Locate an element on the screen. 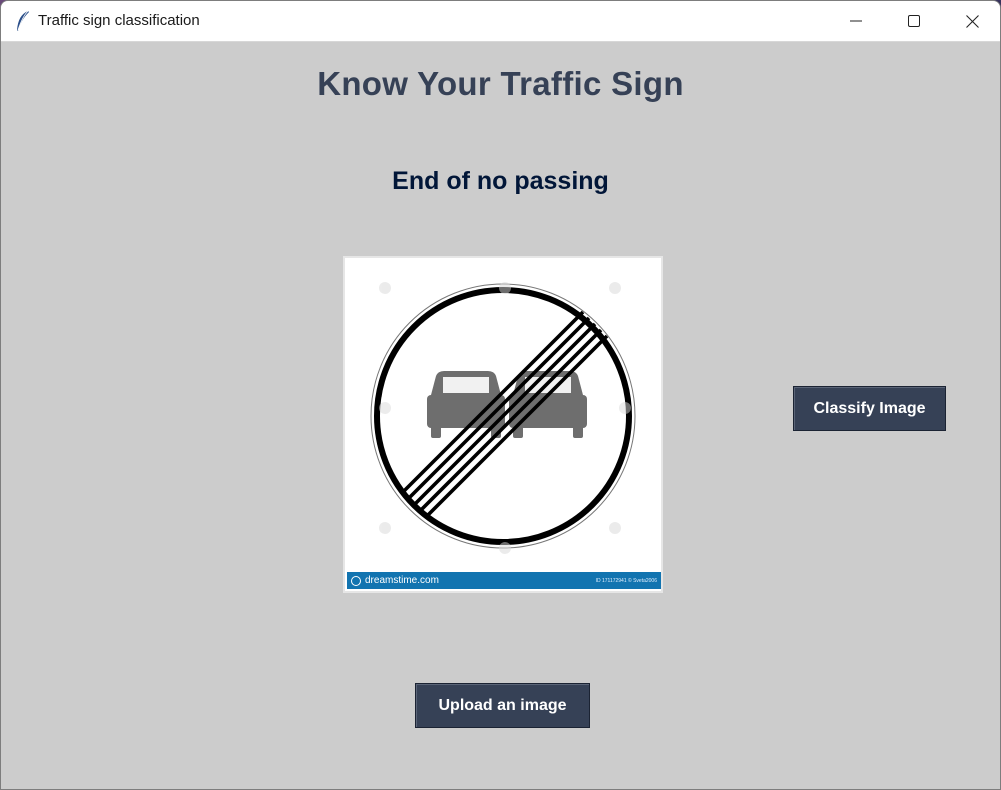 The height and width of the screenshot is (790, 1001). minimize-icon is located at coordinates (856, 21).